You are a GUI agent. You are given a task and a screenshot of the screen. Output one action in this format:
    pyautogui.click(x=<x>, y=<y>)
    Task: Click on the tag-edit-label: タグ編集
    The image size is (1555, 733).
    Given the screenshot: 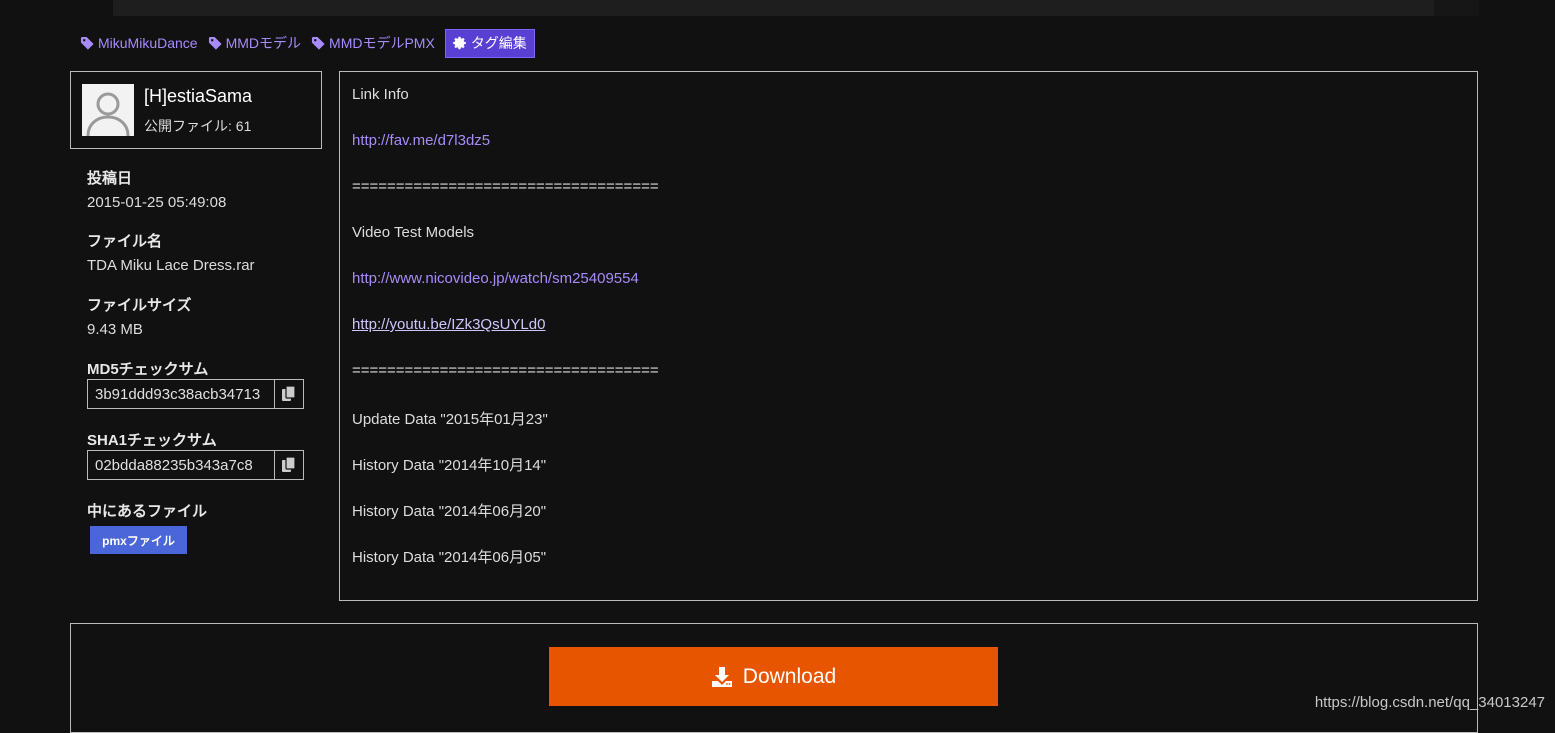 What is the action you would take?
    pyautogui.click(x=498, y=43)
    